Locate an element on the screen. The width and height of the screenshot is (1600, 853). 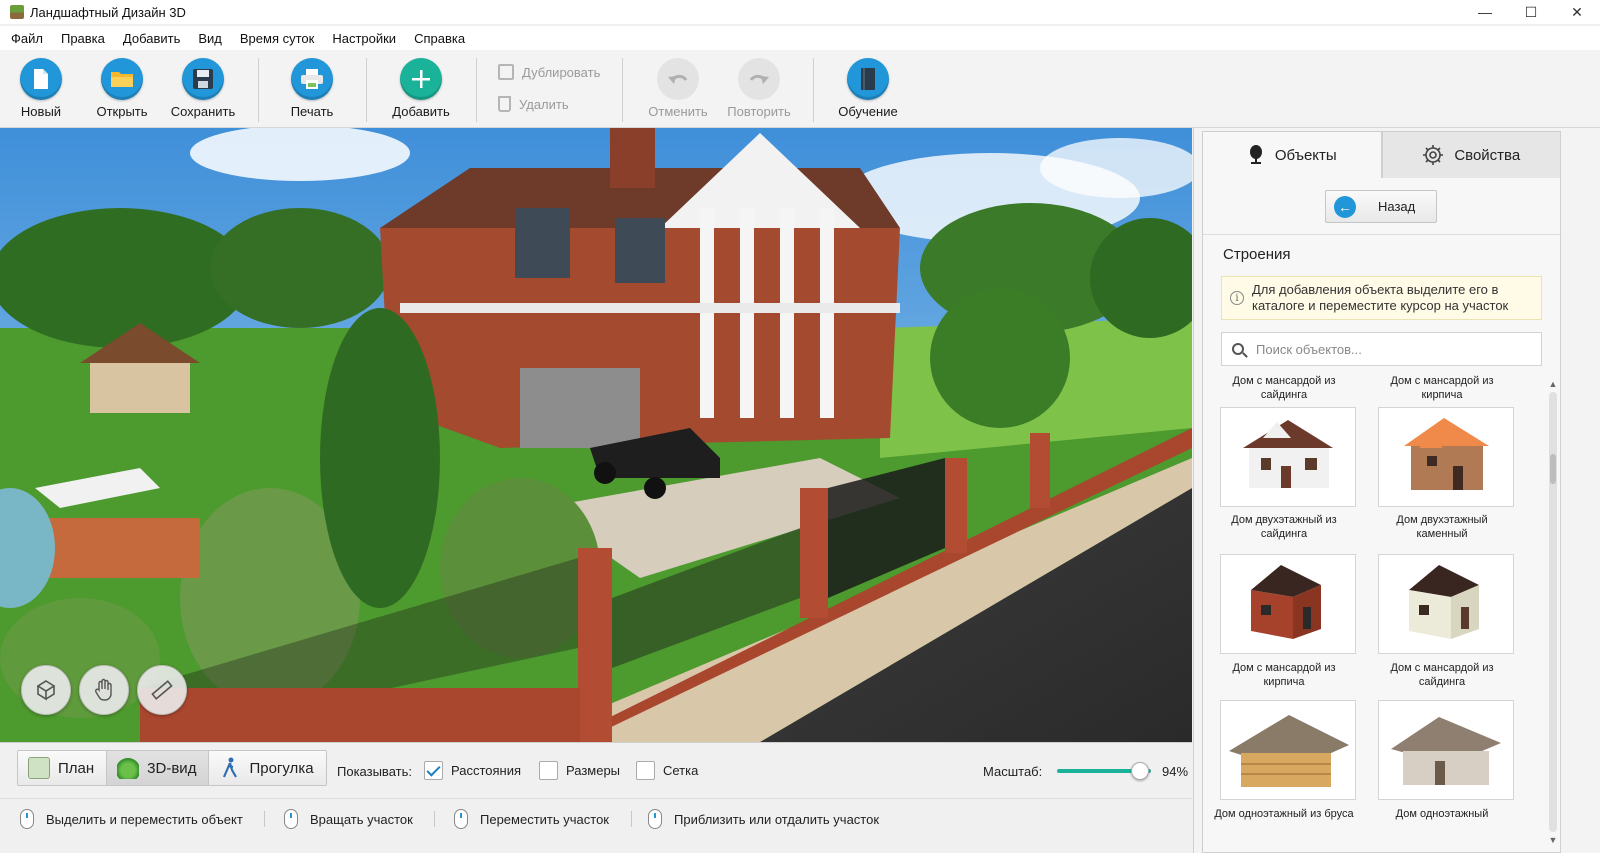
rotate-3d-tool-button is located at coordinates (46, 690).